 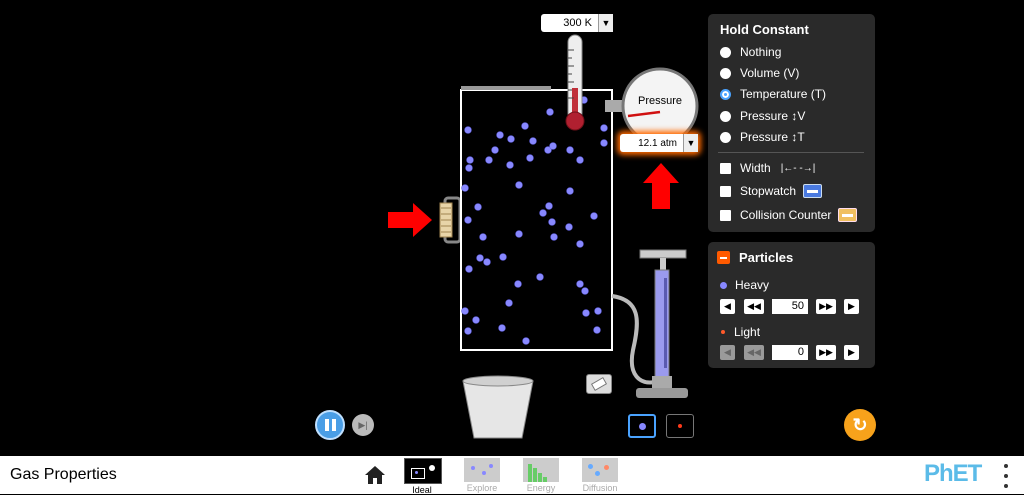 I want to click on screen-ideal: Ideal, so click(x=423, y=476).